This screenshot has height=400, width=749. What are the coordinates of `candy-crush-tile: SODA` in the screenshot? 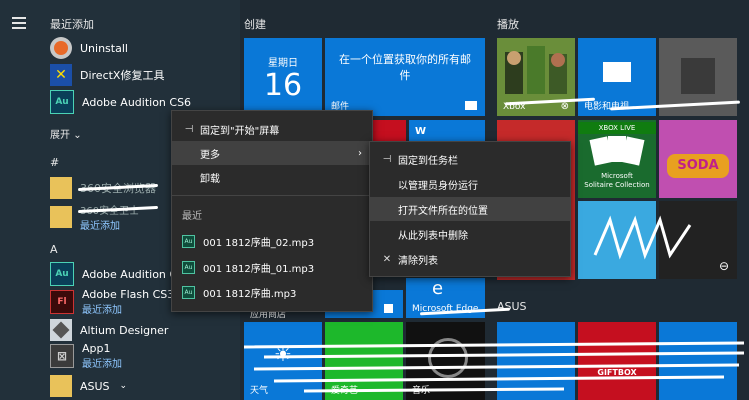 It's located at (698, 159).